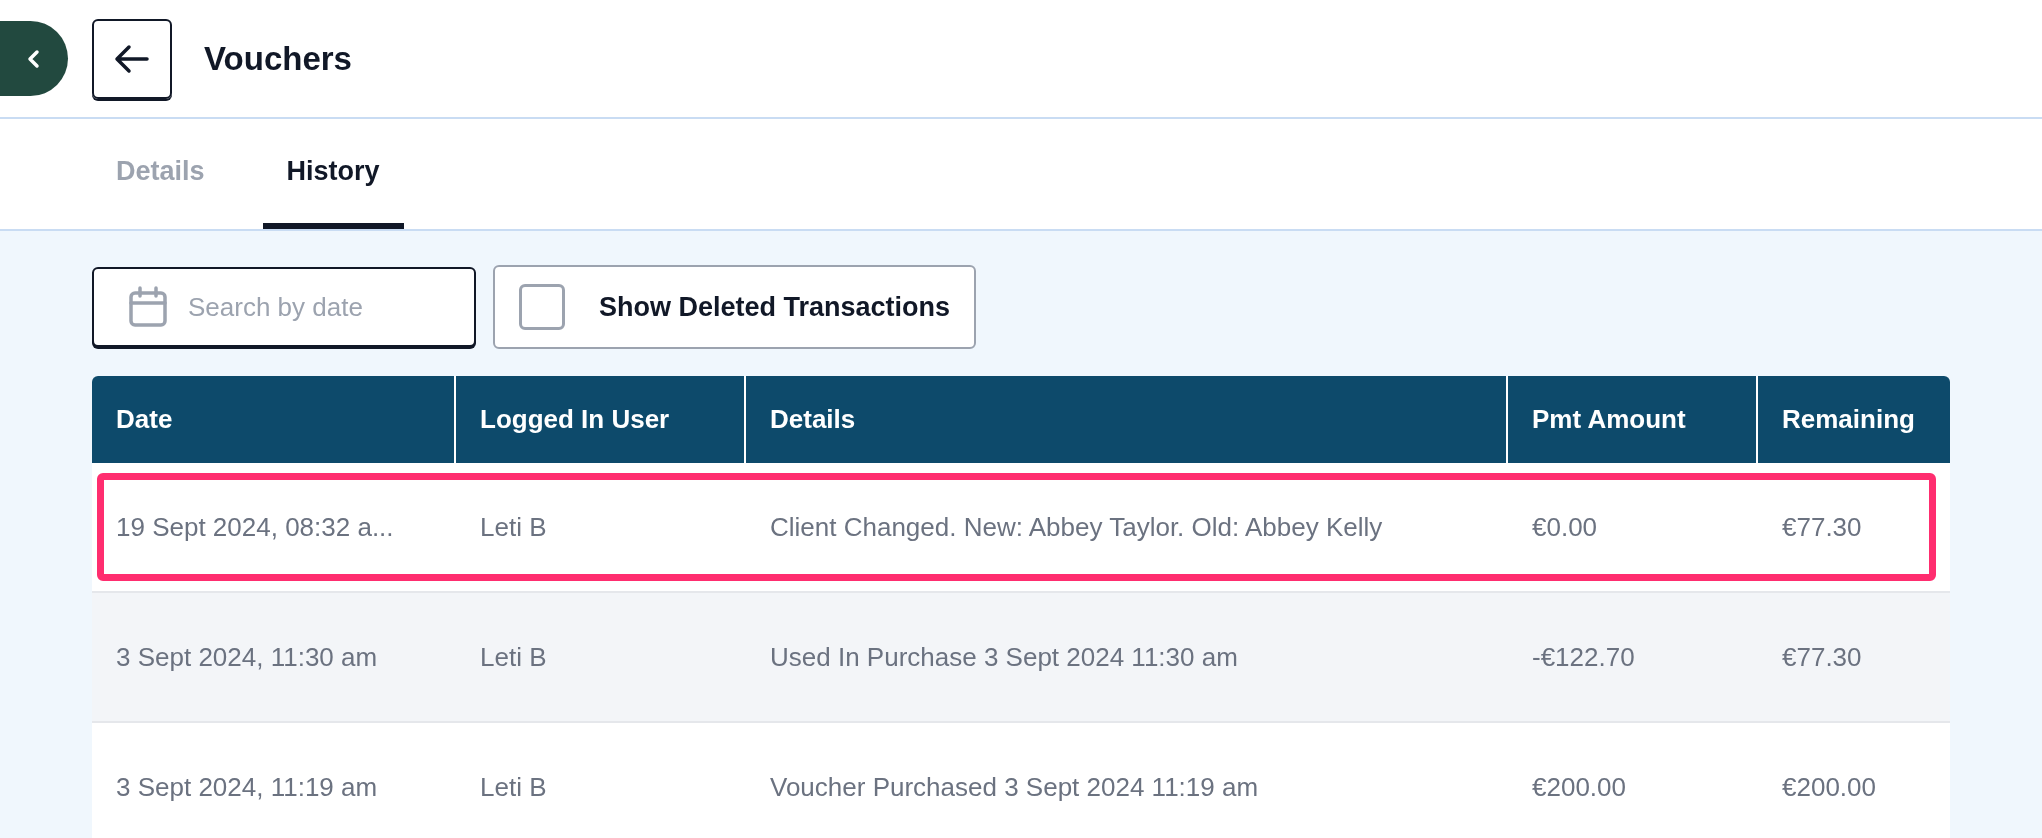  Describe the element at coordinates (1004, 657) in the screenshot. I see `table-cell-text: Used In Purchase 3 Sept 2024 11:30 am` at that location.